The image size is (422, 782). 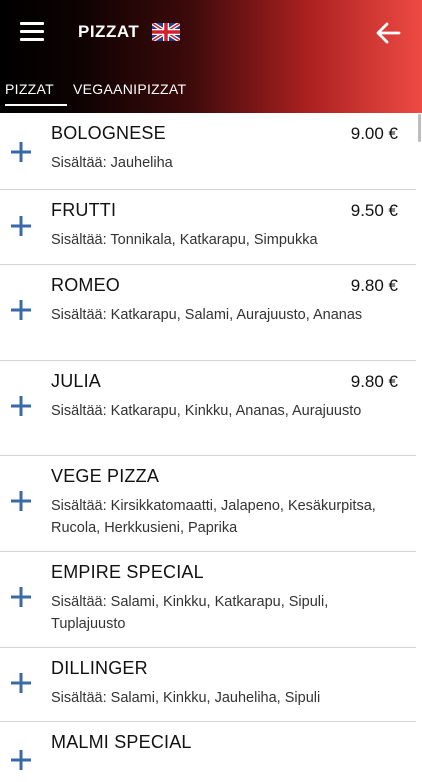 What do you see at coordinates (208, 752) in the screenshot?
I see `list-item: MALMI SPECIAL` at bounding box center [208, 752].